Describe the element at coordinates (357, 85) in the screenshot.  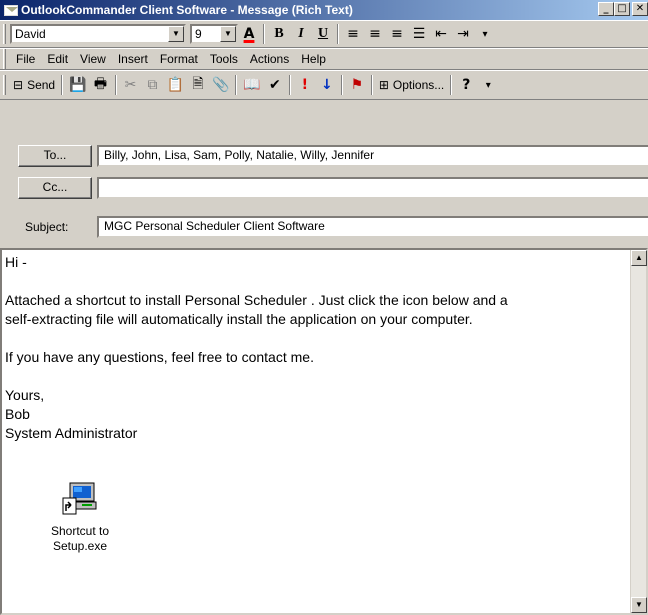
I see `flag-icon: ⚑` at that location.